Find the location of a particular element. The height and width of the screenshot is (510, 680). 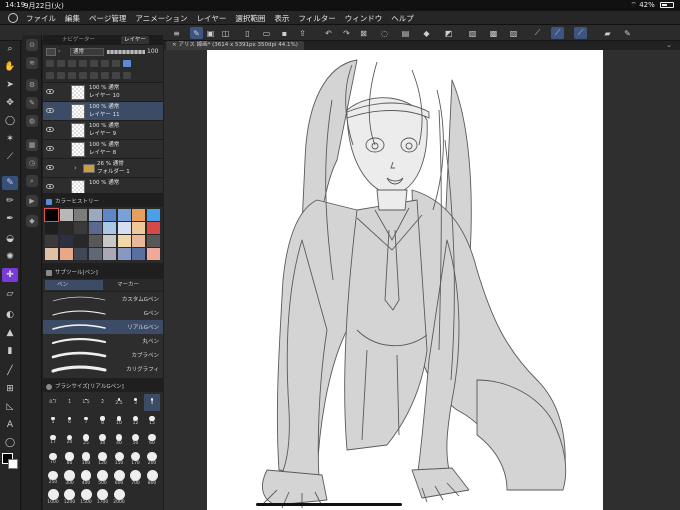

brush-size-cell: 1200 is located at coordinates (70, 497).